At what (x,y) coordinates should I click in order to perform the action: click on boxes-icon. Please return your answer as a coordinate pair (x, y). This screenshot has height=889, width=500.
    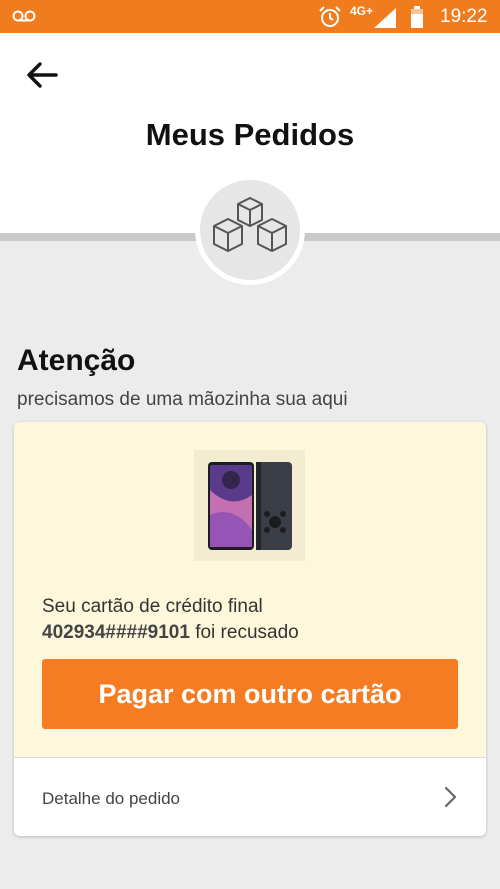
    Looking at the image, I should click on (250, 224).